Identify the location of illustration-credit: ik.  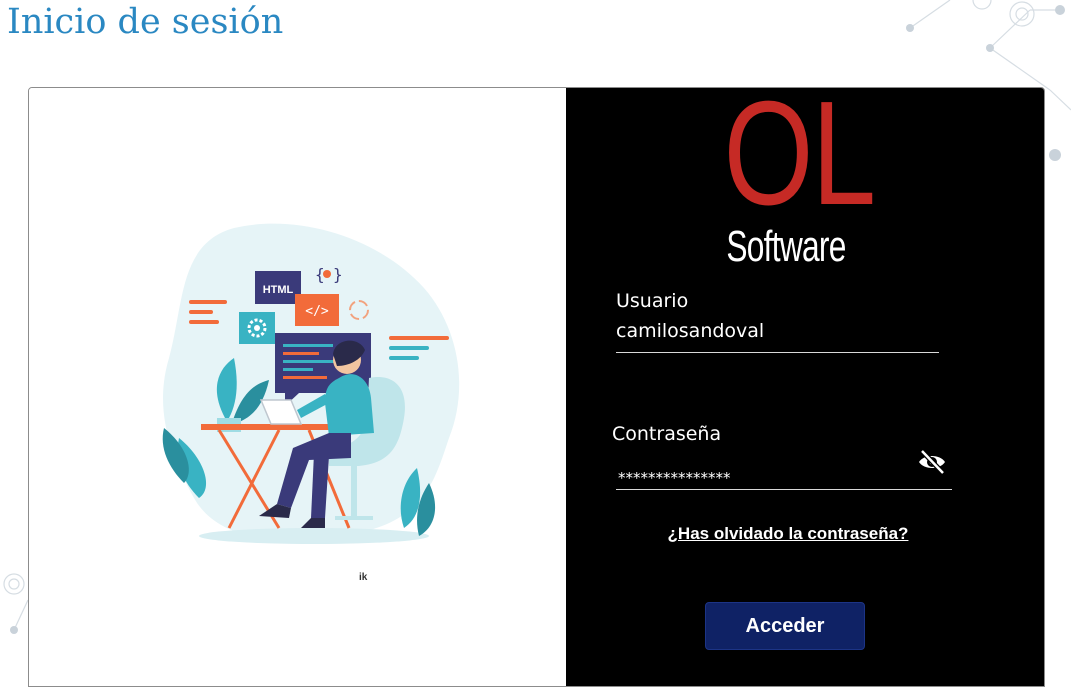
(363, 577).